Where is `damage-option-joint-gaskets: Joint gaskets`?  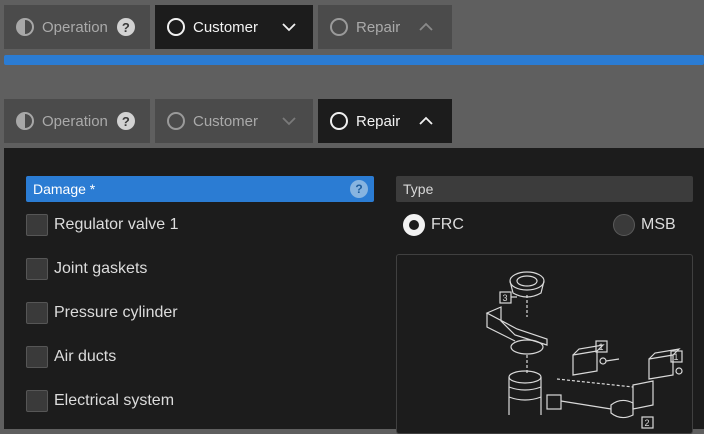 damage-option-joint-gaskets: Joint gaskets is located at coordinates (86, 269).